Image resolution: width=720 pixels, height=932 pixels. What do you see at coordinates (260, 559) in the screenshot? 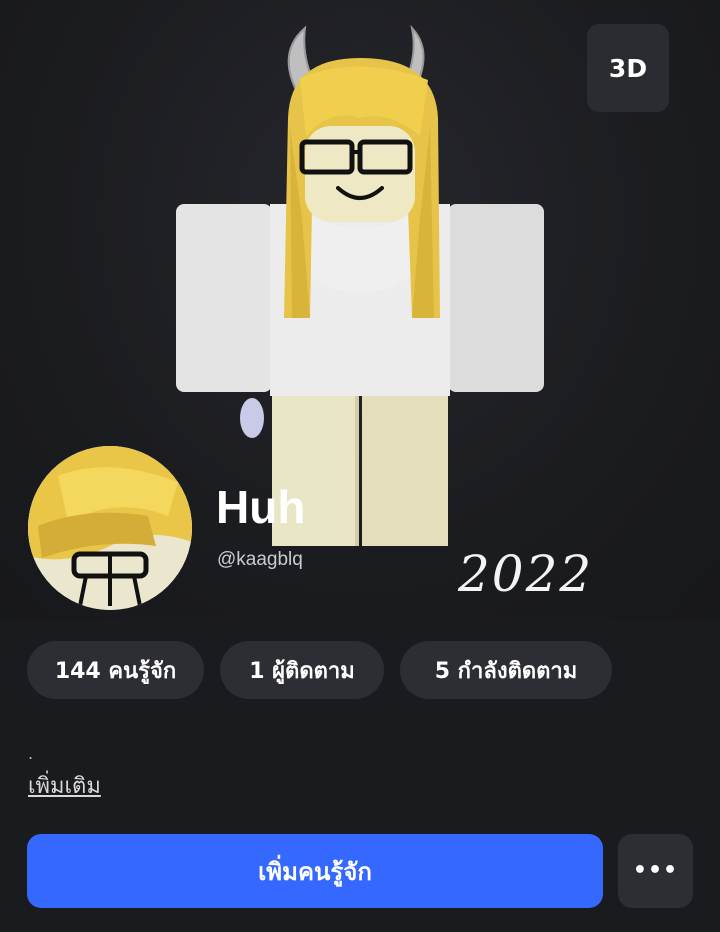
I see `username: @kaagblq` at bounding box center [260, 559].